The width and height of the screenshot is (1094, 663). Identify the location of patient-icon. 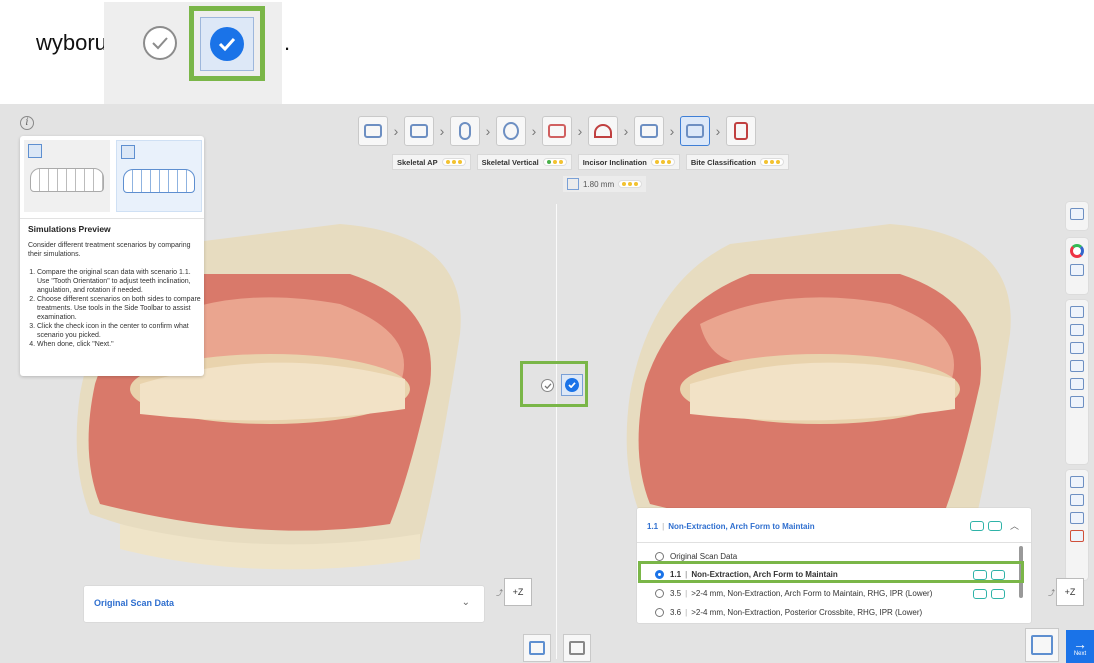
(1042, 645).